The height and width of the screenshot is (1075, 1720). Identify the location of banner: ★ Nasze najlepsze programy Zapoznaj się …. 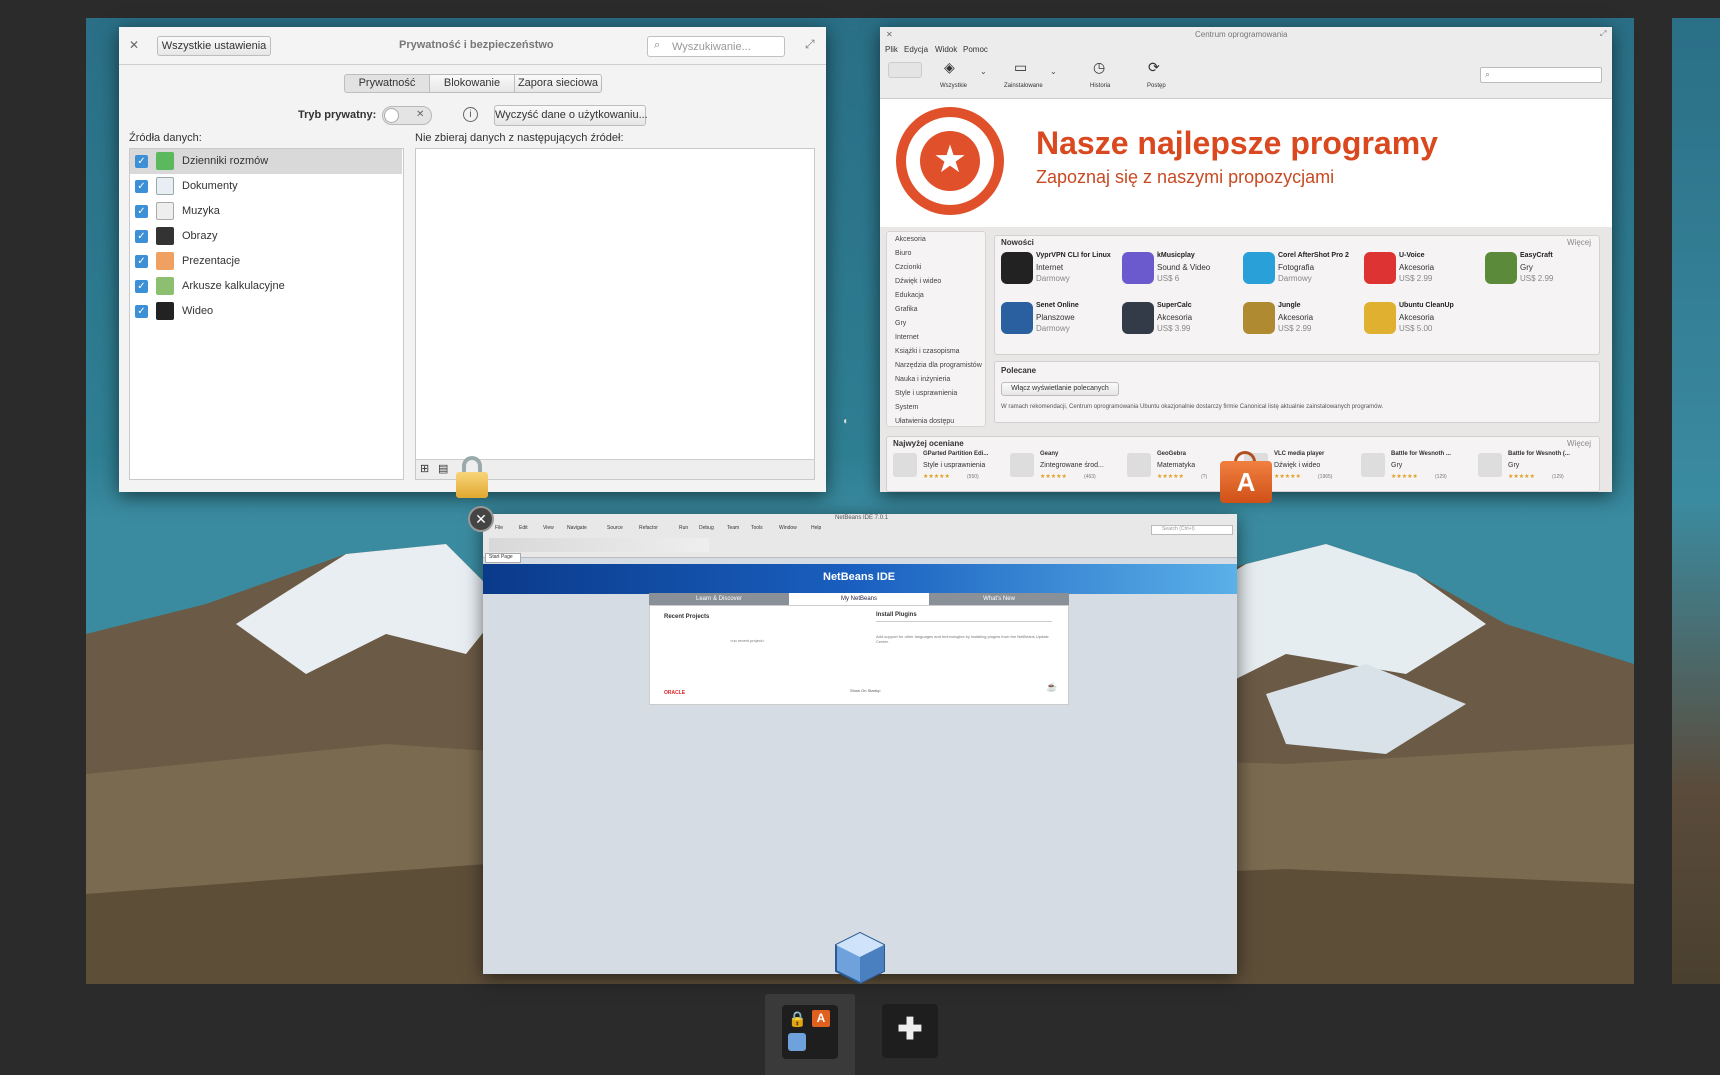
(1246, 163).